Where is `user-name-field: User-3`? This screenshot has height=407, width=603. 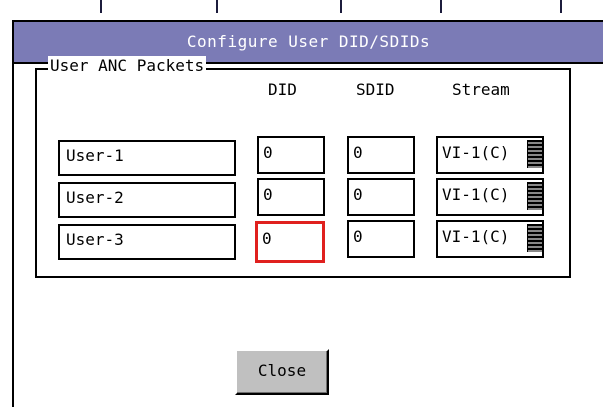
user-name-field: User-3 is located at coordinates (147, 242).